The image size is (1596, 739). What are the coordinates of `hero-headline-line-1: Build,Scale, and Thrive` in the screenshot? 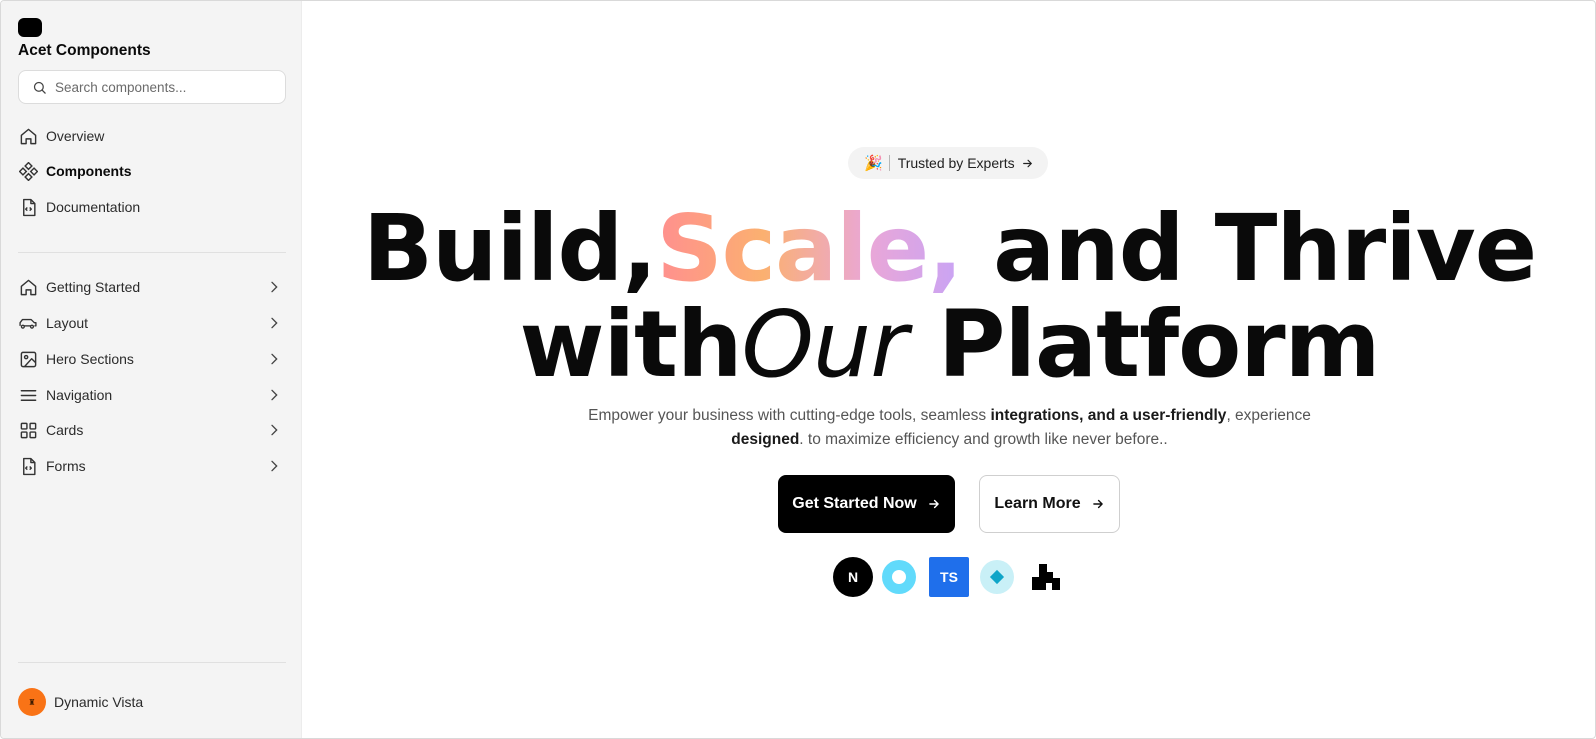 It's located at (948, 249).